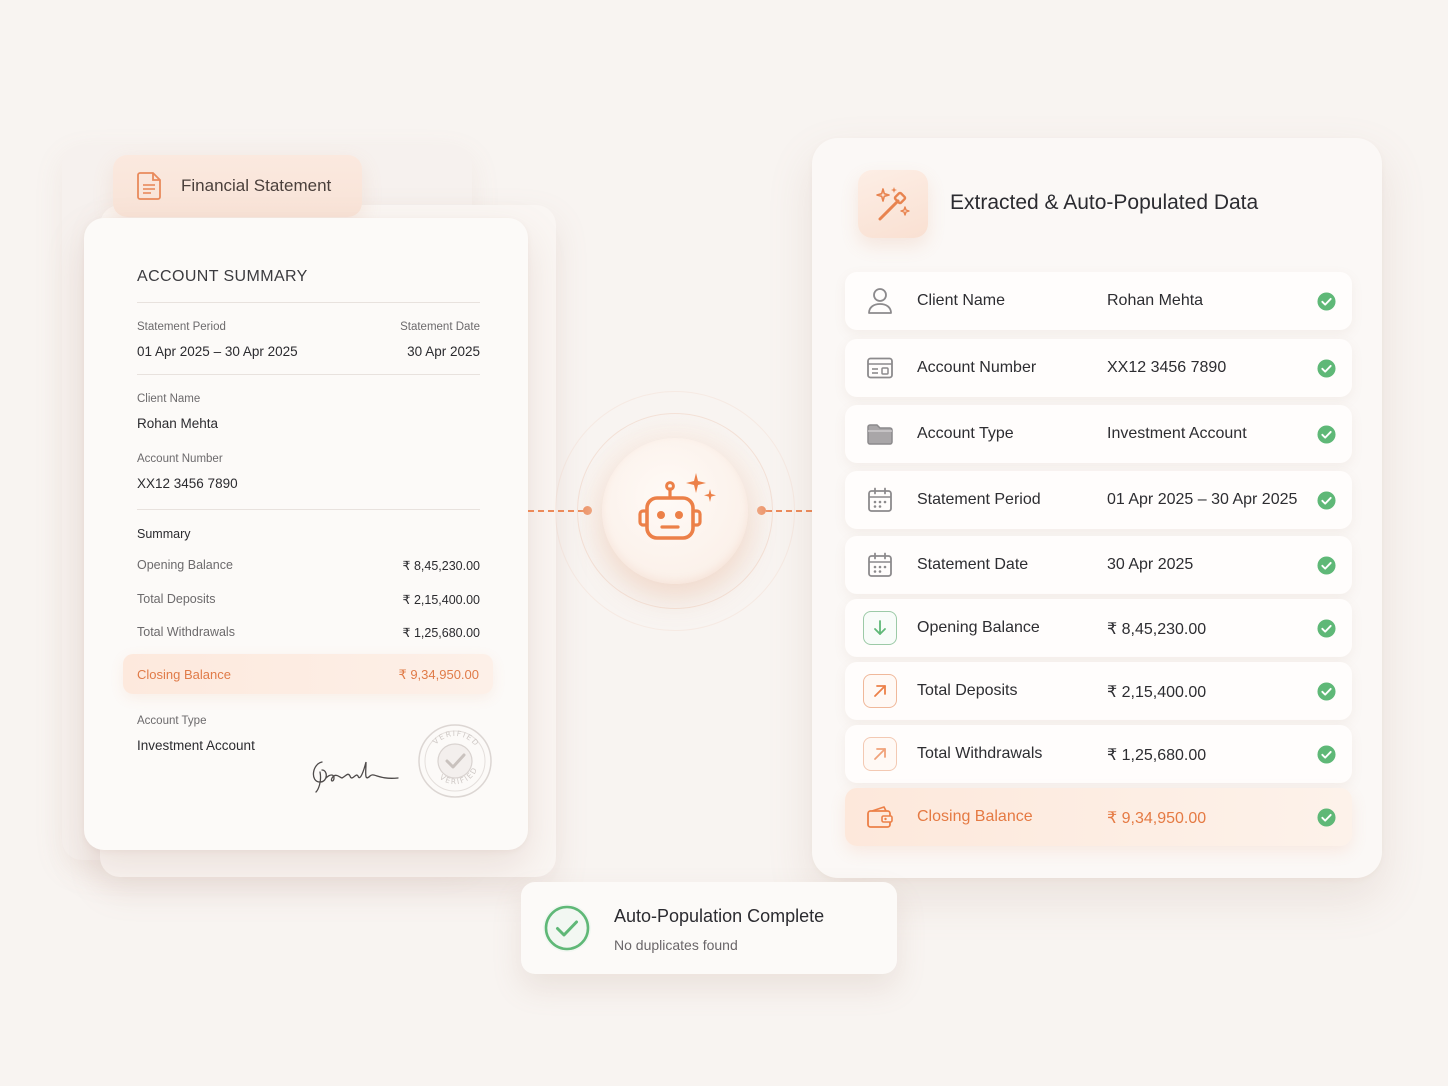 Image resolution: width=1448 pixels, height=1086 pixels. I want to click on data-row-account-type: Account Type Investment Account, so click(1098, 434).